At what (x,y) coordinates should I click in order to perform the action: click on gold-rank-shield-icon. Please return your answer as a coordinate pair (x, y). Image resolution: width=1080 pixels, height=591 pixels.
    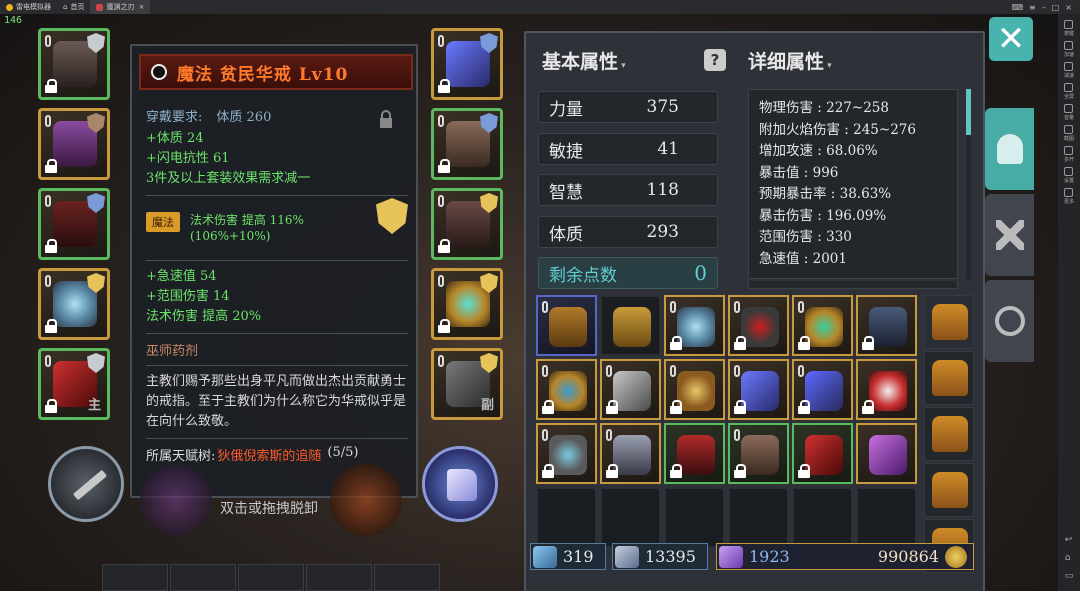
    Looking at the image, I should click on (392, 216).